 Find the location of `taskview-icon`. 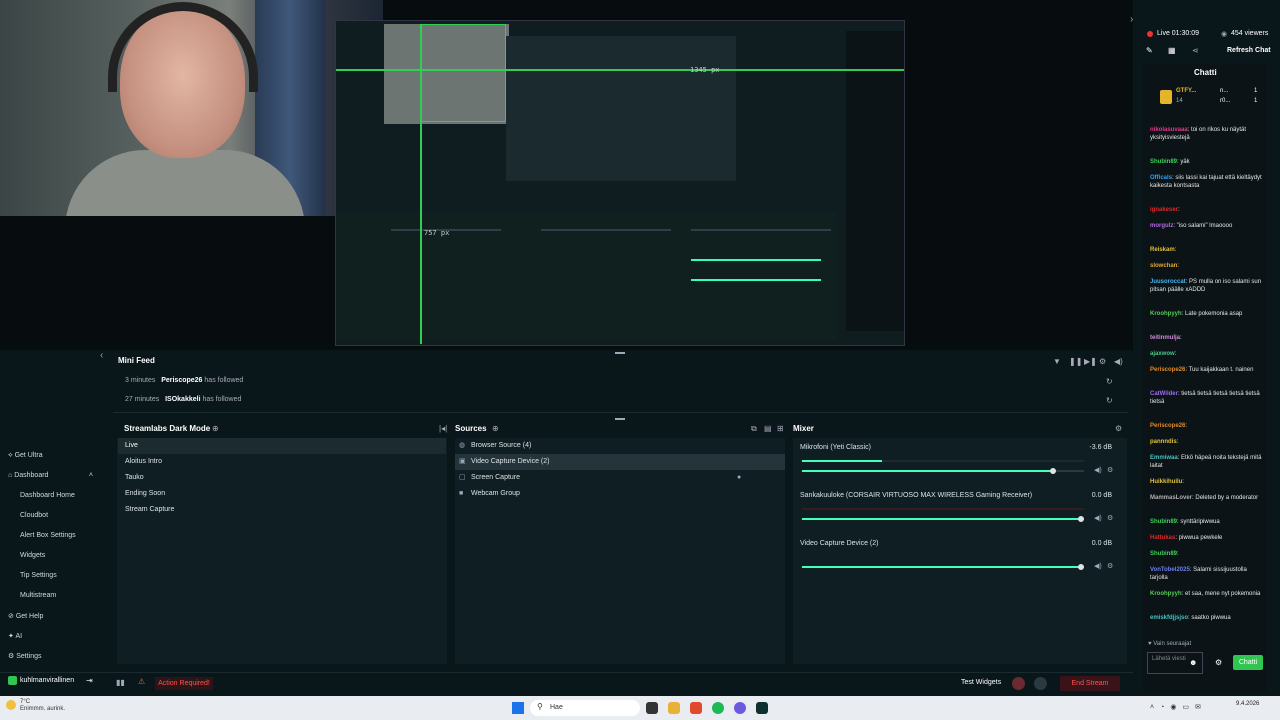

taskview-icon is located at coordinates (652, 708).